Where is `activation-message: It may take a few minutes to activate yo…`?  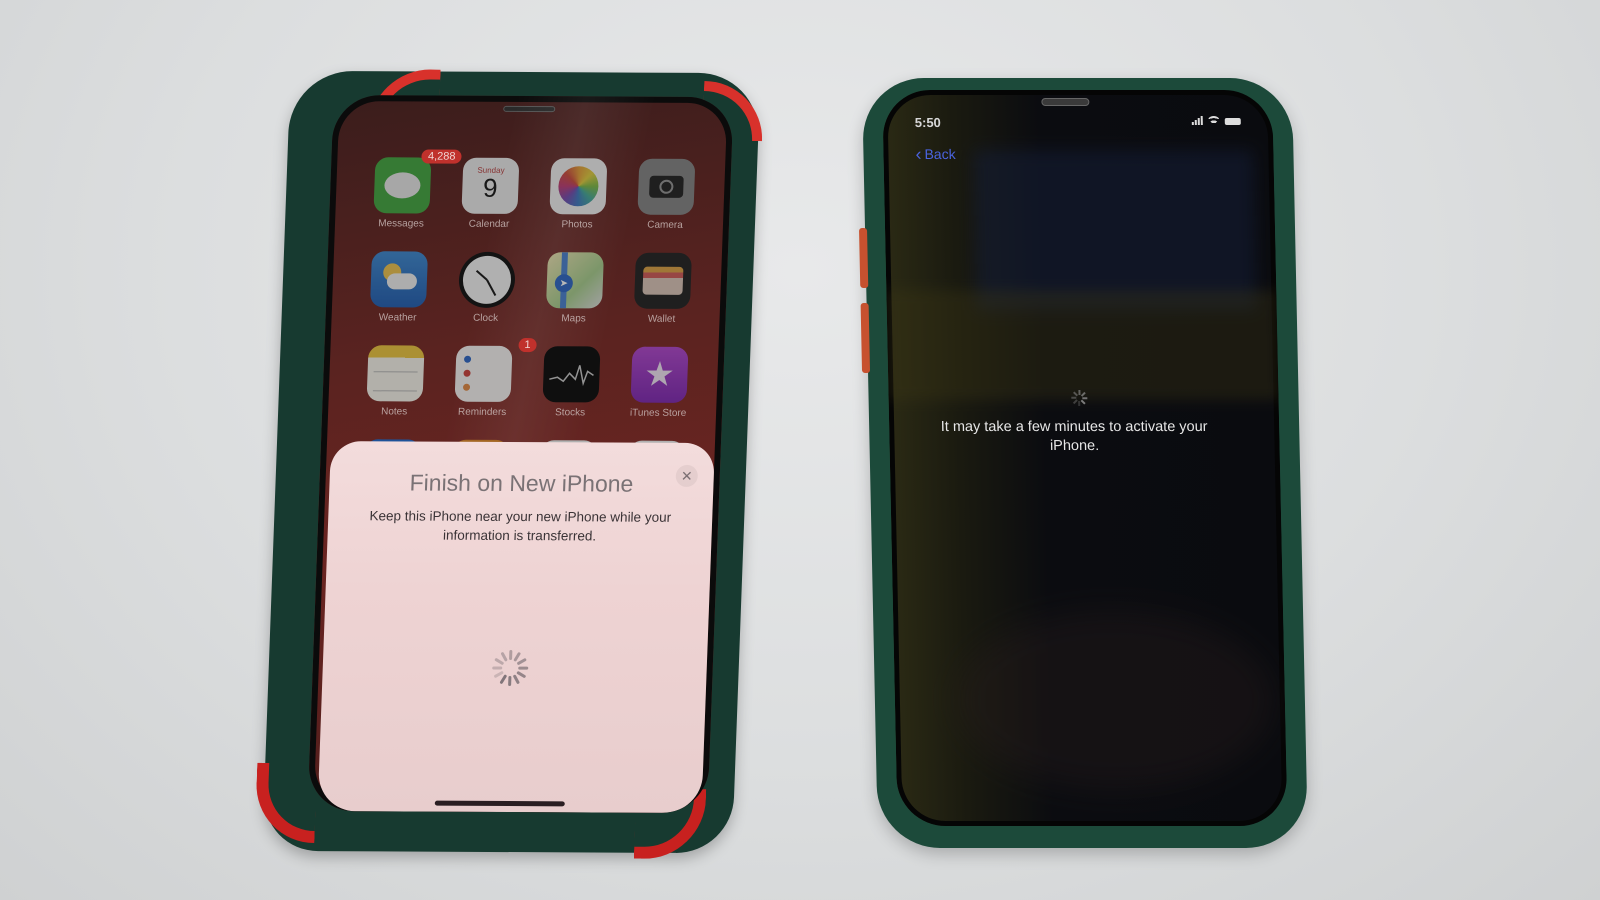 activation-message: It may take a few minutes to activate yo… is located at coordinates (1074, 436).